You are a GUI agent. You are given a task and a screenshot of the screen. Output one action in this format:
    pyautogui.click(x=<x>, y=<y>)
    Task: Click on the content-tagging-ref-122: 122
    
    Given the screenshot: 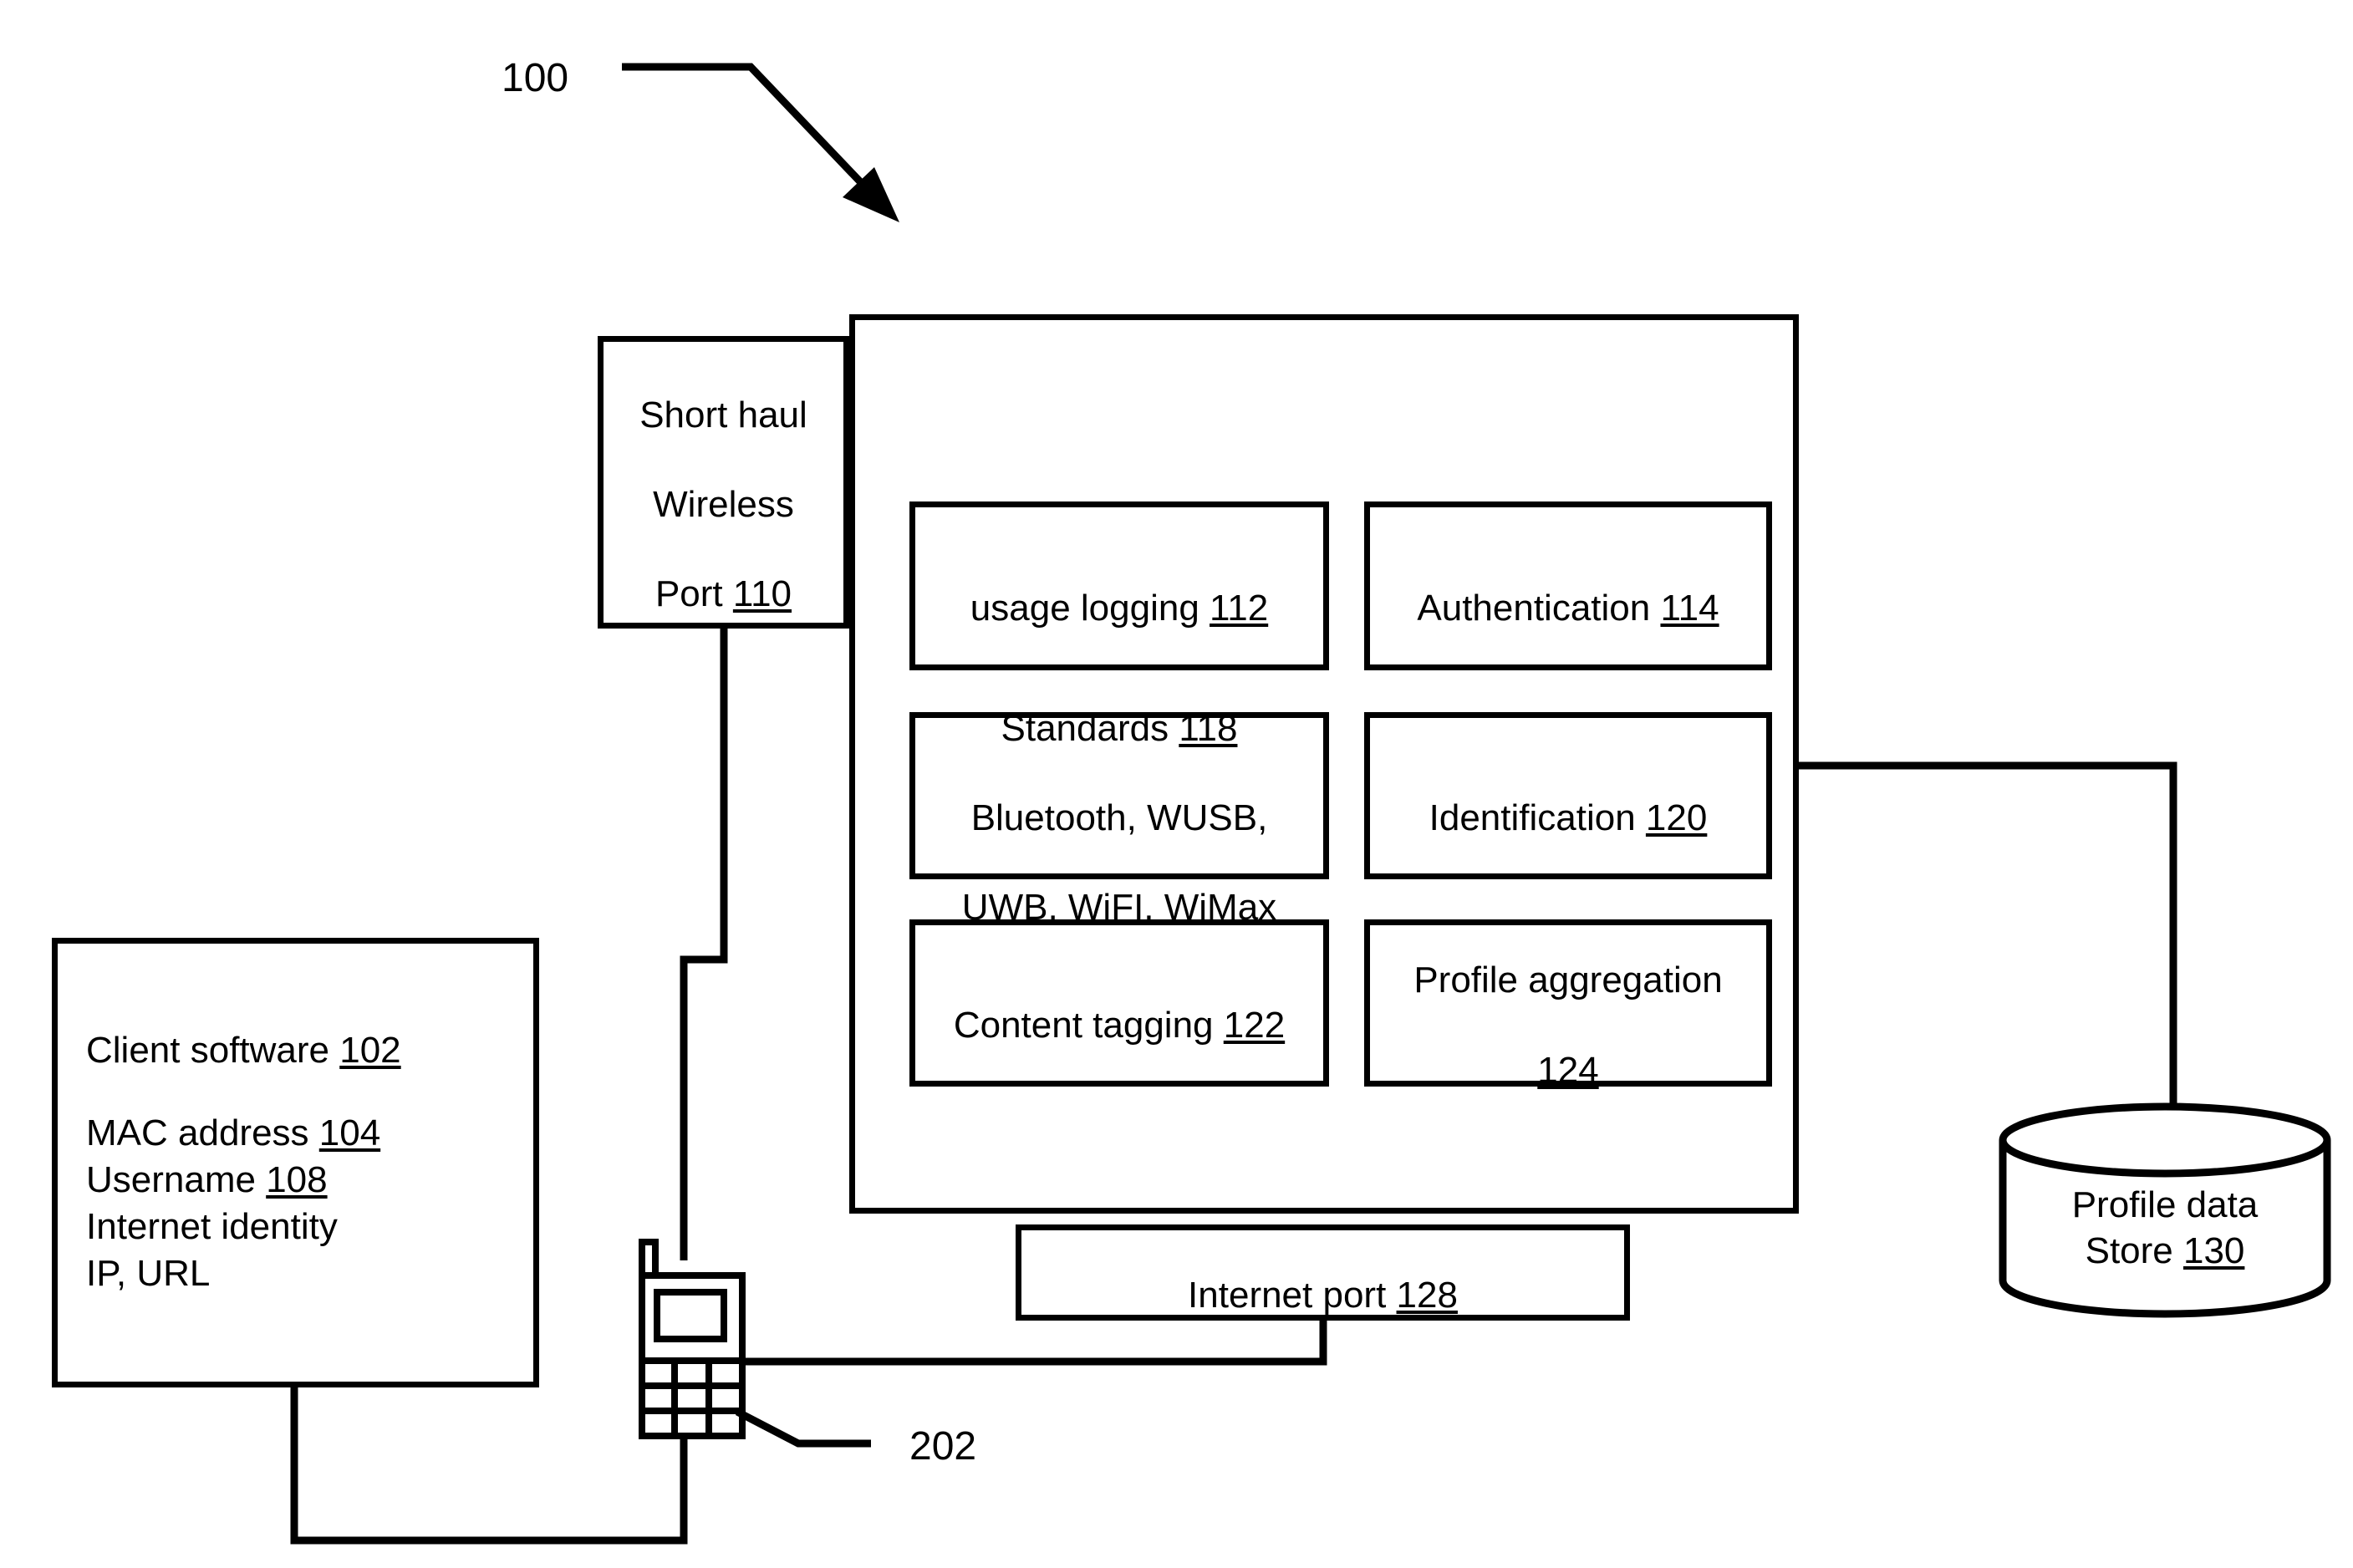 What is the action you would take?
    pyautogui.click(x=1254, y=1025)
    